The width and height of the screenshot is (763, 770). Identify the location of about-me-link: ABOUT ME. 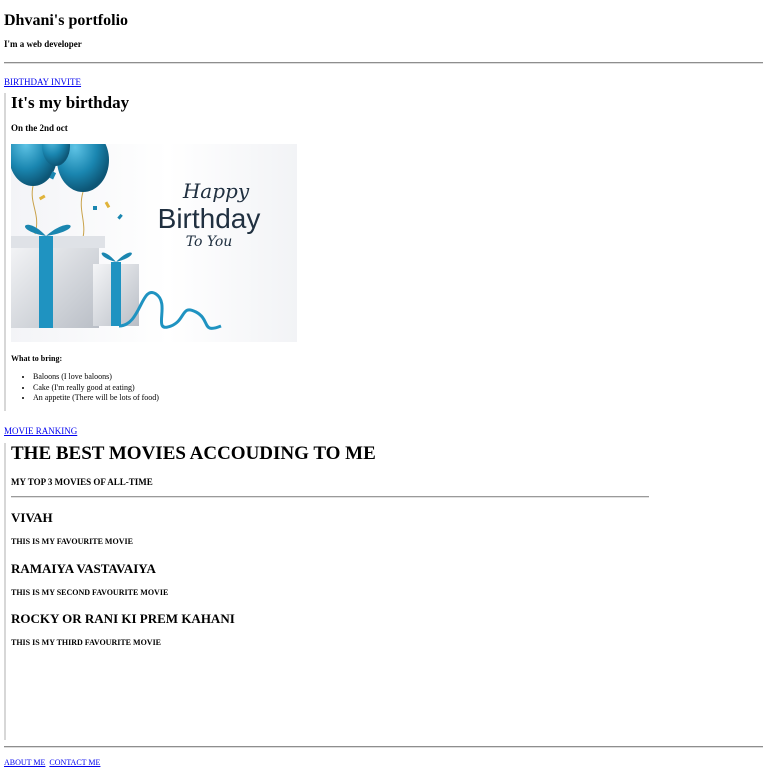
(24, 762).